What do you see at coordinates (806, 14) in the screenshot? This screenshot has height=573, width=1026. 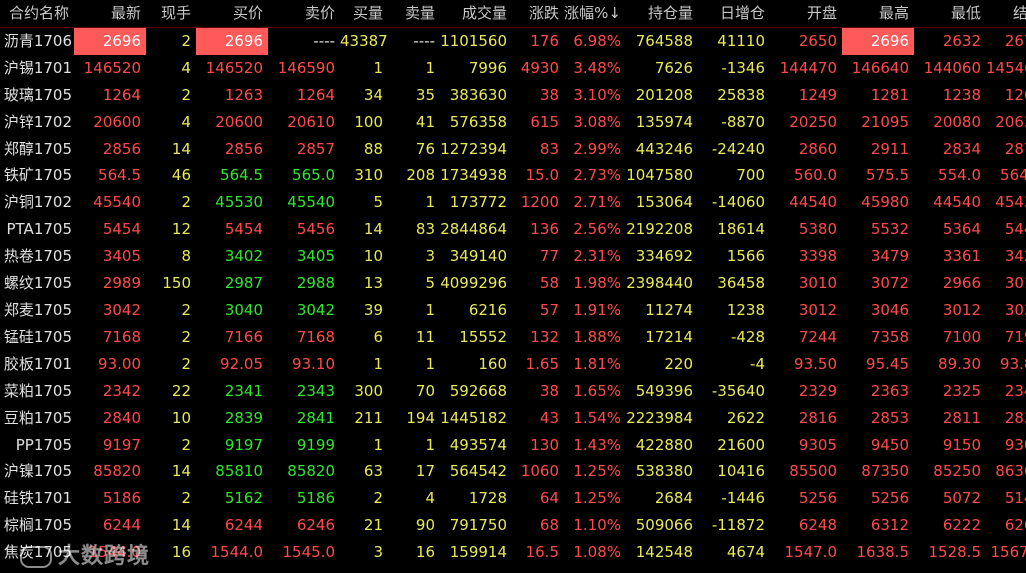 I see `column-header-open: 开盘` at bounding box center [806, 14].